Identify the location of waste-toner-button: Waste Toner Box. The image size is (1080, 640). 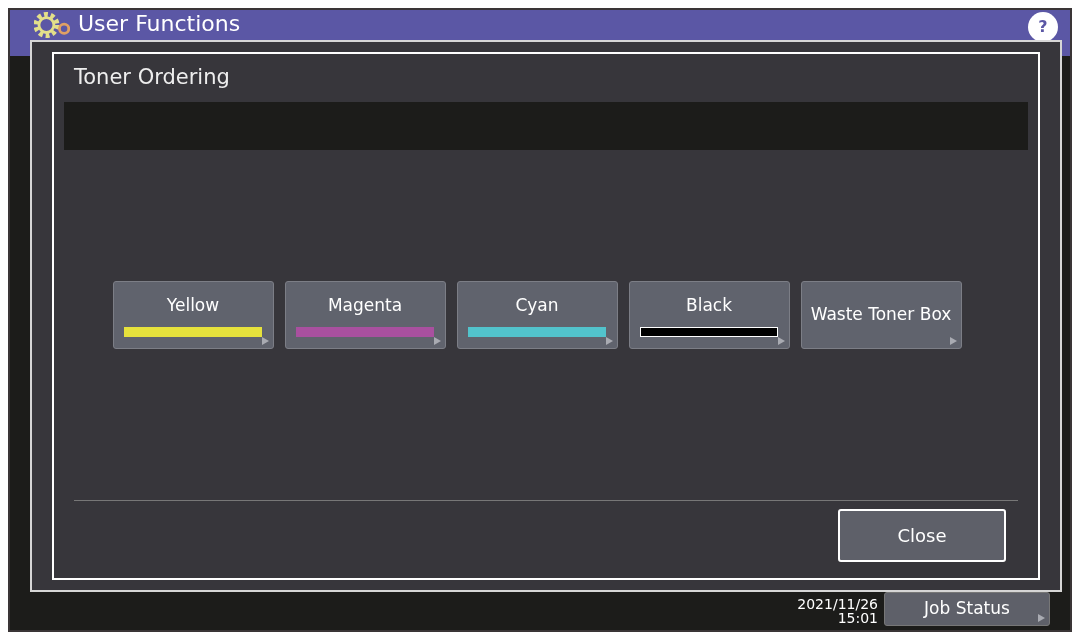
(881, 314).